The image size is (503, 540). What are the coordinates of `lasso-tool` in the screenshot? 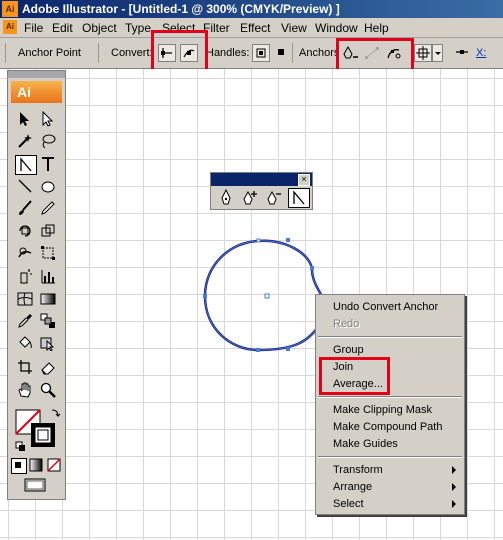 It's located at (49, 142).